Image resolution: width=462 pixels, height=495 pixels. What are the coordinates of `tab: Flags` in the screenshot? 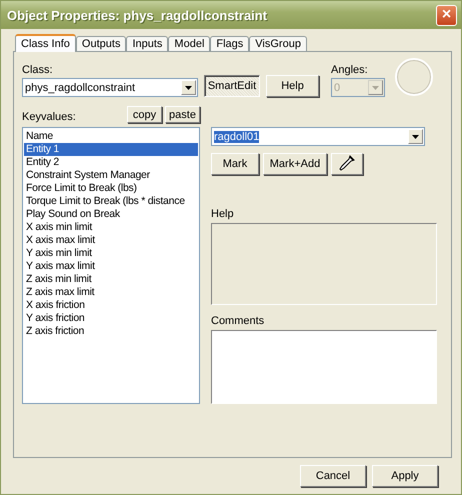 It's located at (230, 43).